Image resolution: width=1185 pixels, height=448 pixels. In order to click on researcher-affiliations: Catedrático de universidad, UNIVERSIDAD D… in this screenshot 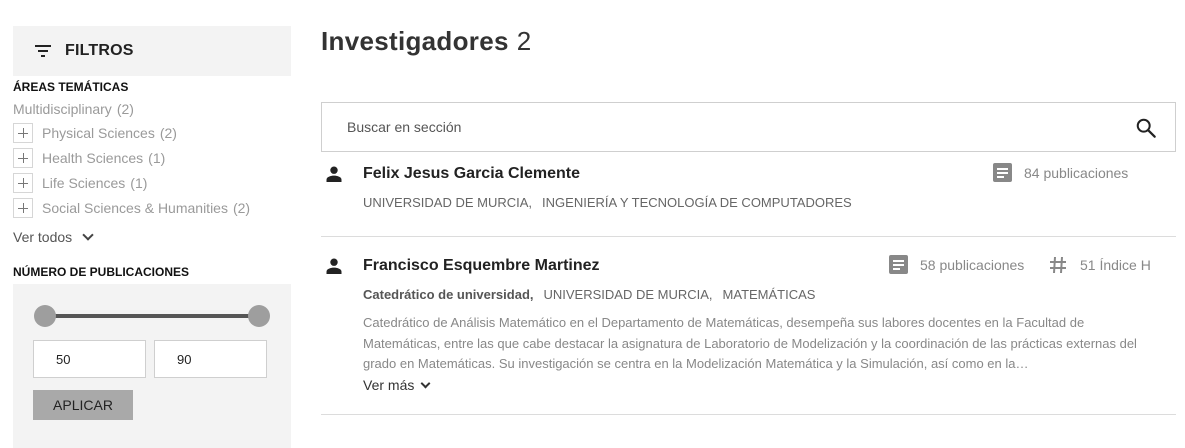, I will do `click(594, 294)`.